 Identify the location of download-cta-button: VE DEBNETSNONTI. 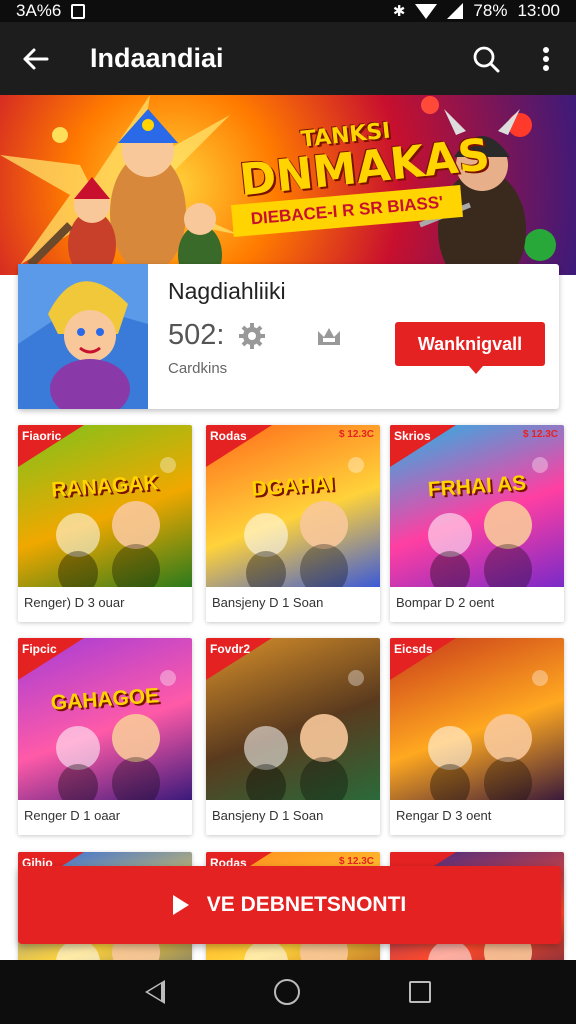
(289, 905).